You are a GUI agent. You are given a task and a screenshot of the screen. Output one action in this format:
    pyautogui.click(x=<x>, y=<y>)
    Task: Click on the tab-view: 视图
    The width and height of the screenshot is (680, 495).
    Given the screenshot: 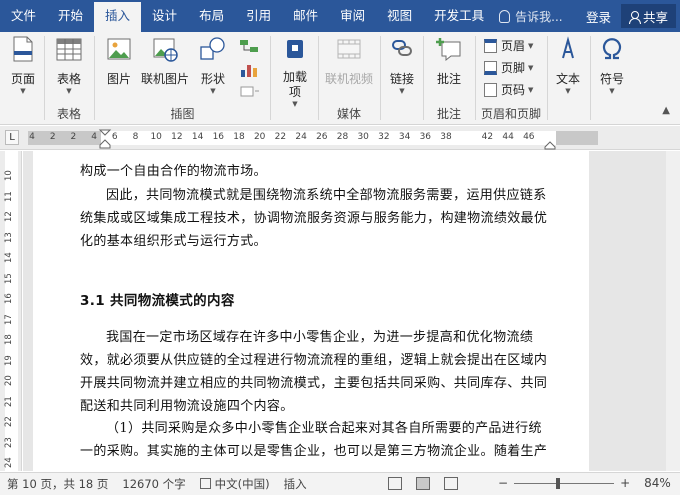 What is the action you would take?
    pyautogui.click(x=399, y=16)
    